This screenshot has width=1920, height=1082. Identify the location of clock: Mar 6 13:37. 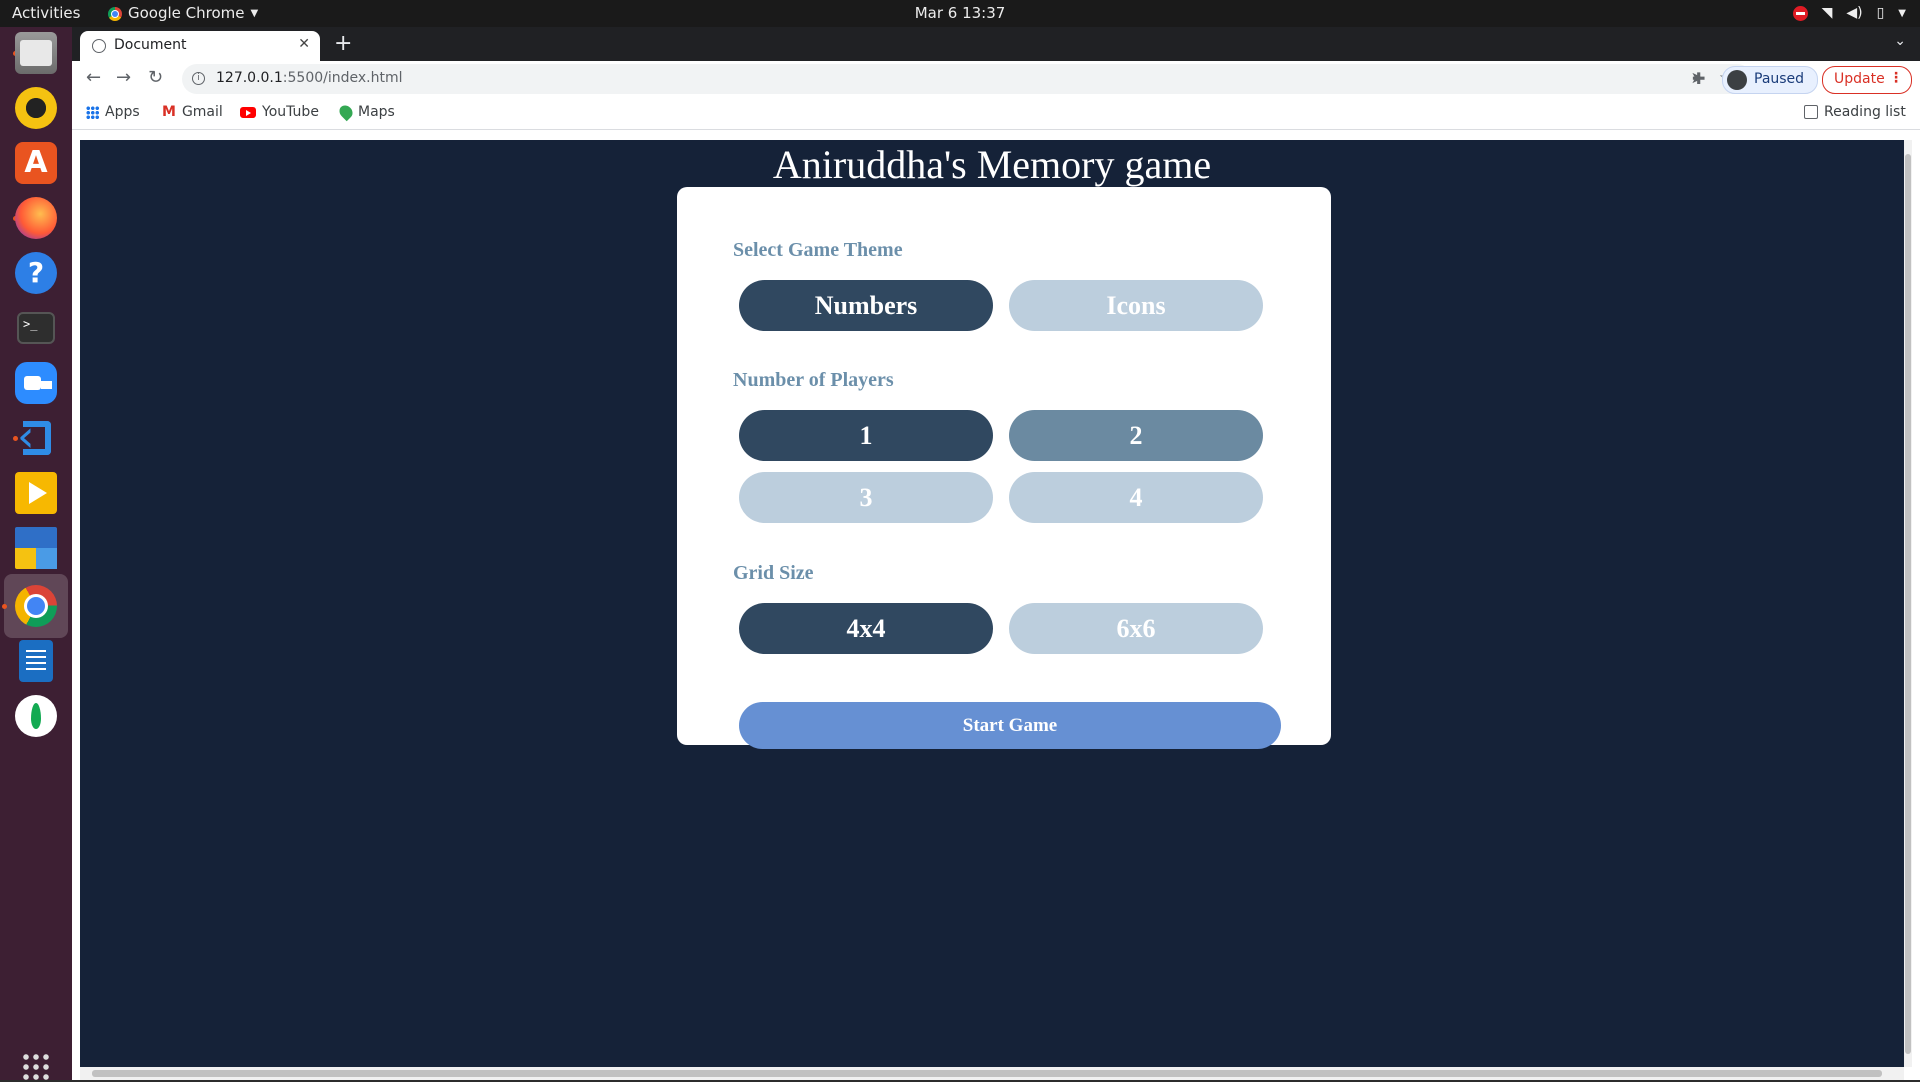
(960, 13).